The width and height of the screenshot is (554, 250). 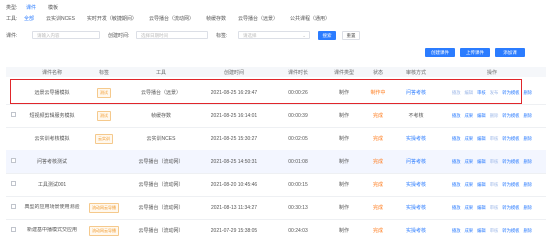 I want to click on course-filter-label: 课件:, so click(x=12, y=35).